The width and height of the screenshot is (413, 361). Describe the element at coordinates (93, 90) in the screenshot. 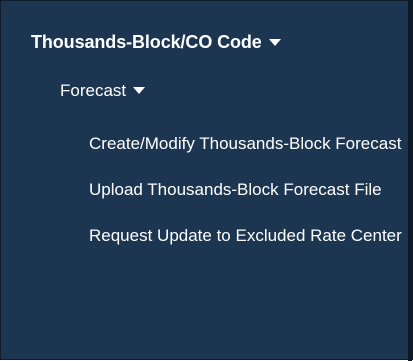

I see `forecast-label: Forecast` at that location.